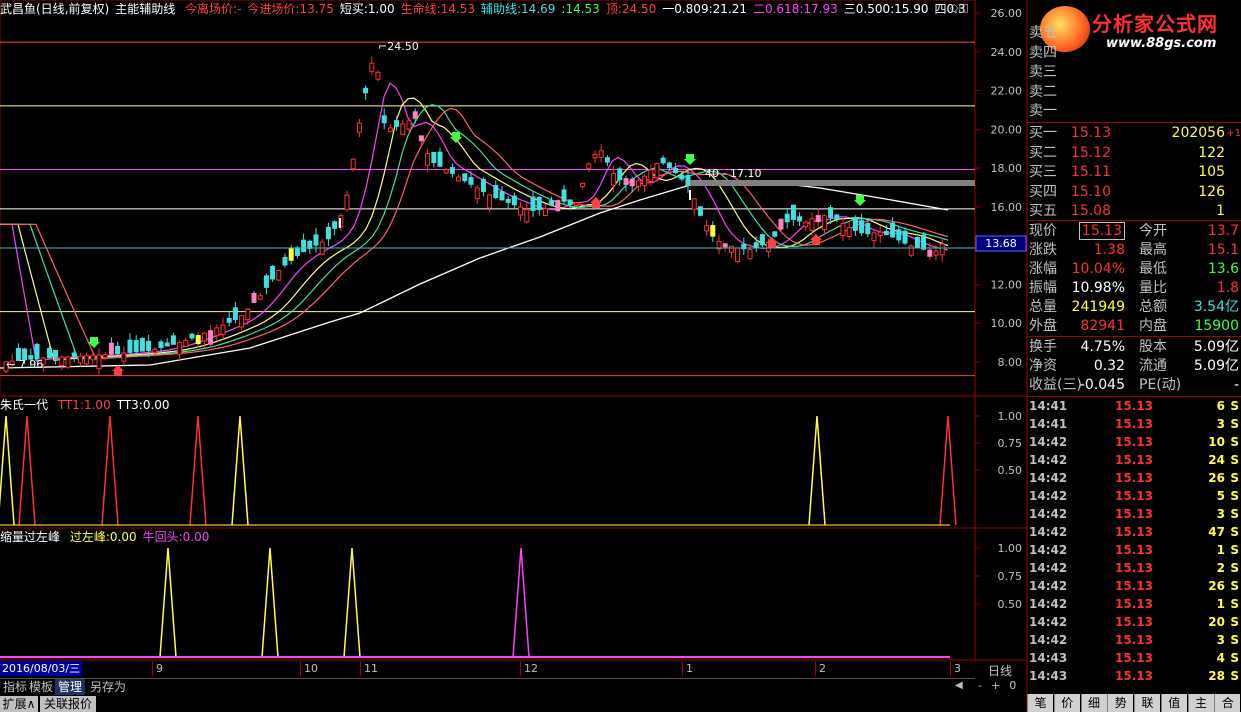  I want to click on sub1-title: 朱氏一代, so click(24, 405).